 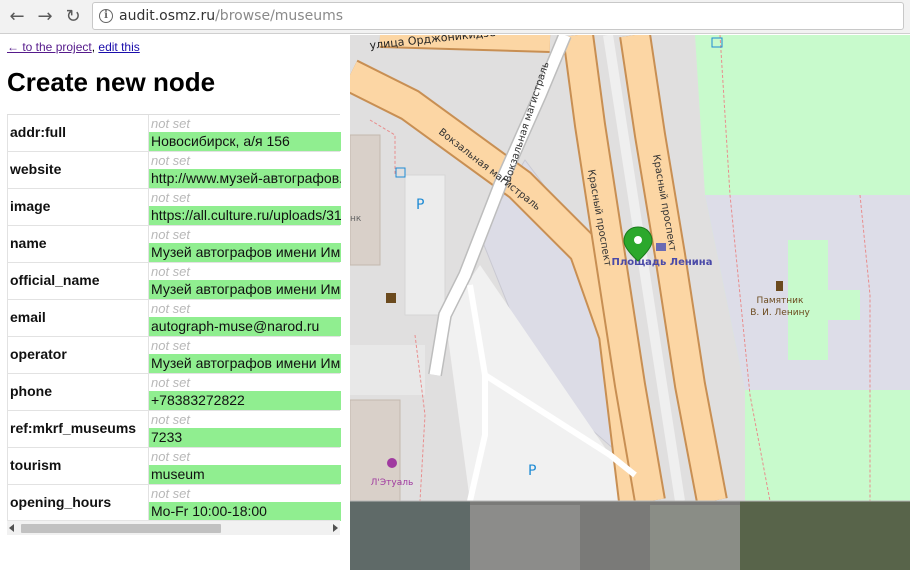 I want to click on tag-key: image, so click(x=30, y=206).